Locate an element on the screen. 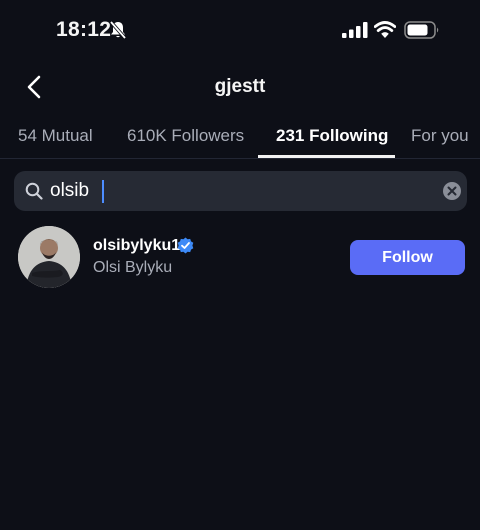 The width and height of the screenshot is (480, 530). search-icon is located at coordinates (34, 191).